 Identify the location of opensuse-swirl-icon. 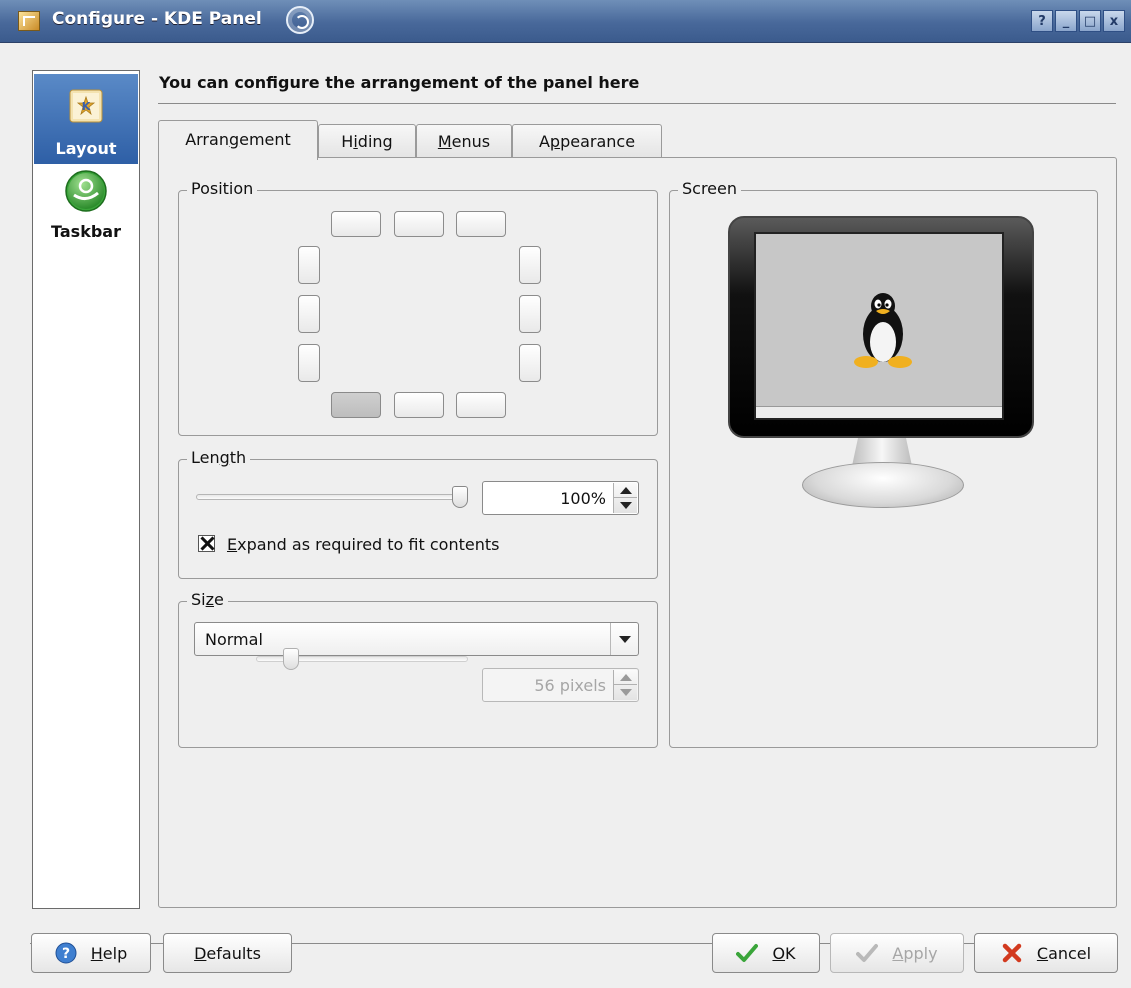
(300, 20).